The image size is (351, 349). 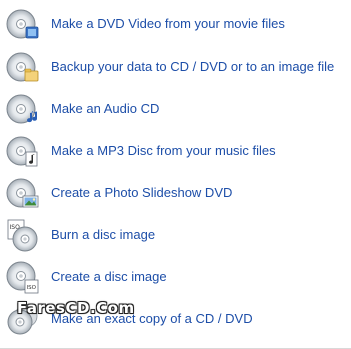 I want to click on task-label: Make a MP3 Disc from your music files, so click(x=163, y=150).